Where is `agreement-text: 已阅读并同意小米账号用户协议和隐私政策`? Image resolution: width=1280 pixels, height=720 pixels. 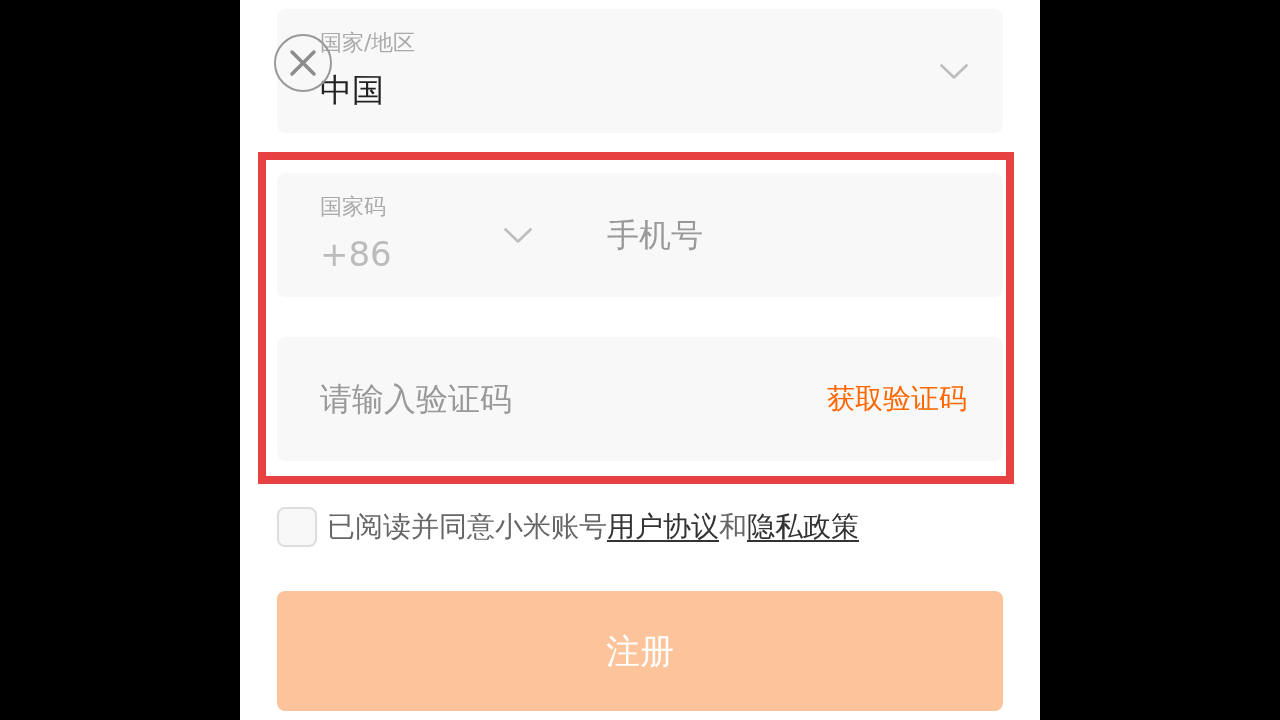 agreement-text: 已阅读并同意小米账号用户协议和隐私政策 is located at coordinates (593, 527).